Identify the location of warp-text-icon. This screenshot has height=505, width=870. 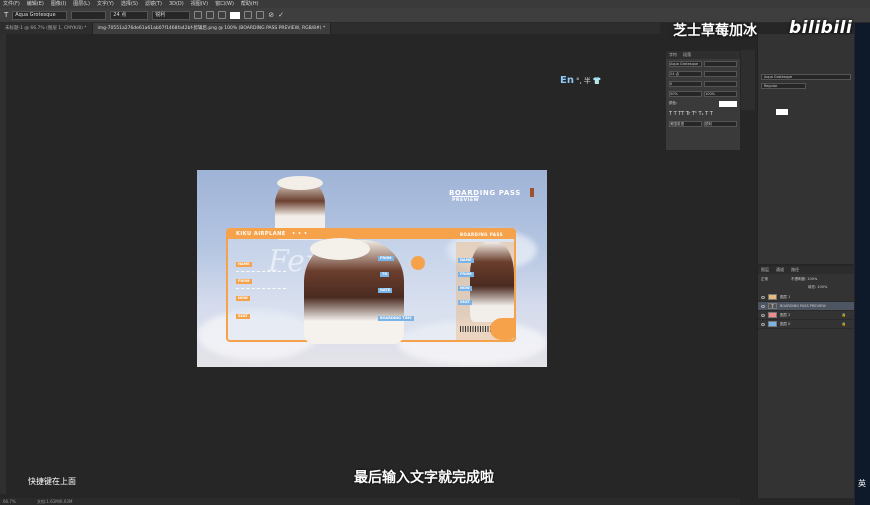
(248, 15).